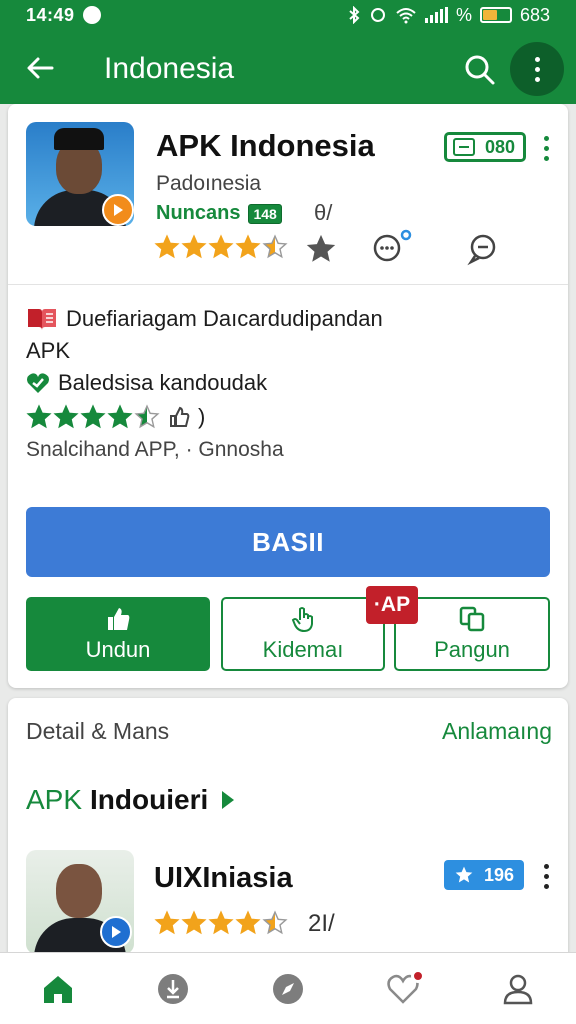 This screenshot has width=576, height=1024. Describe the element at coordinates (149, 799) in the screenshot. I see `section-heading-bold: Indouieri` at that location.